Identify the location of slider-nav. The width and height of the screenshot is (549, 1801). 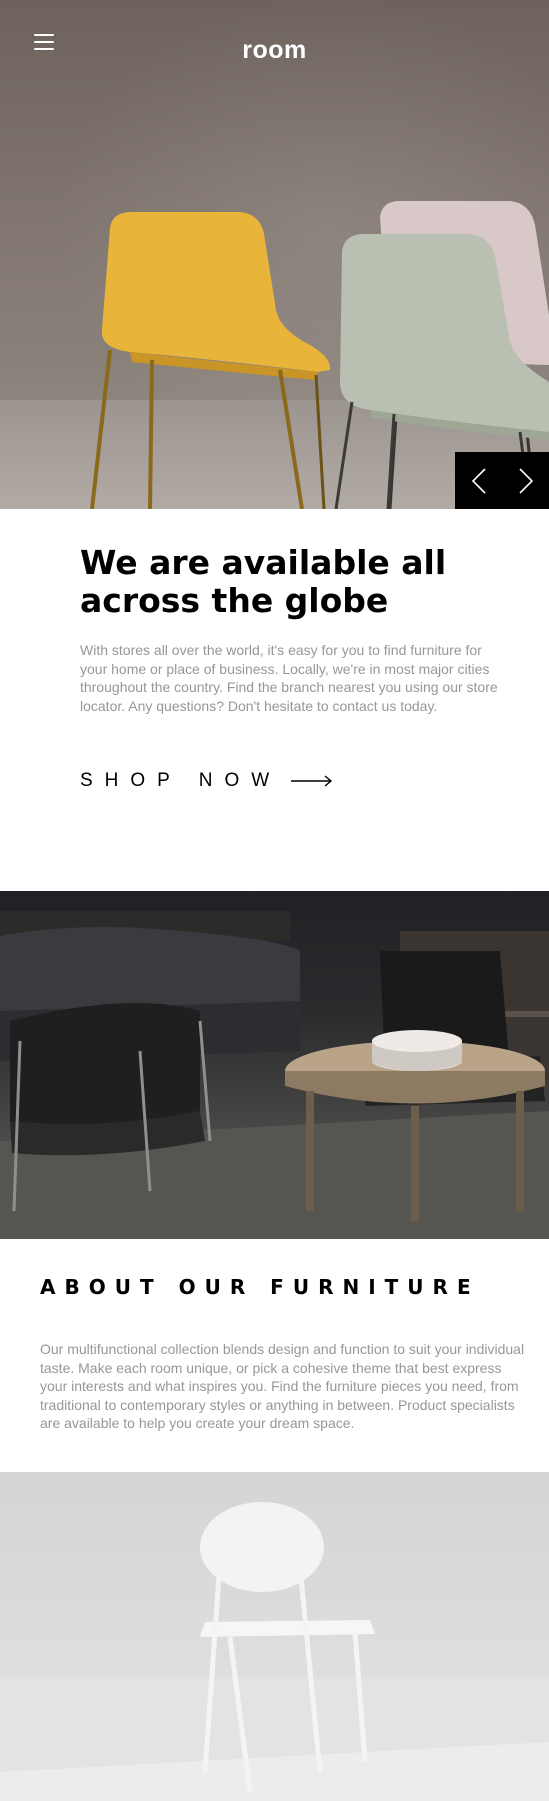
(502, 480).